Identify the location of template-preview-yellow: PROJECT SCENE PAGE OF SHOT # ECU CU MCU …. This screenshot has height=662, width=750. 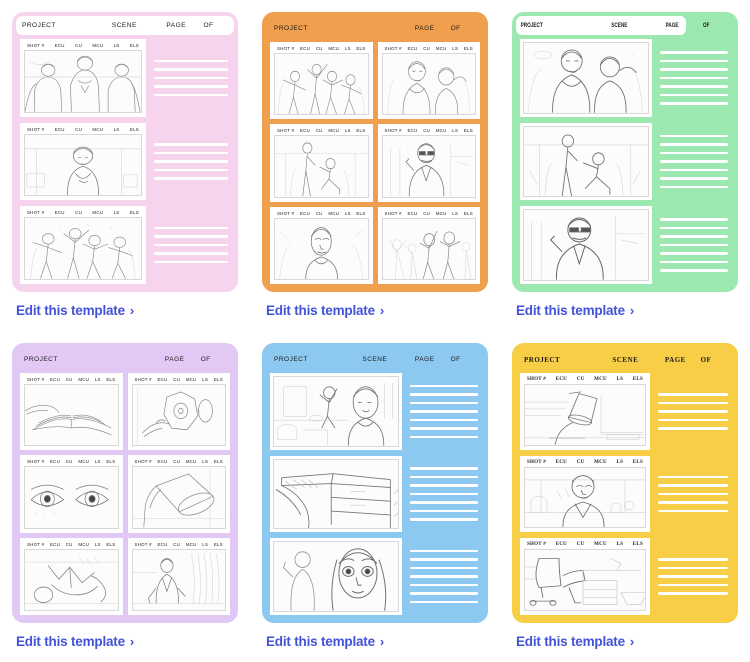
(625, 483).